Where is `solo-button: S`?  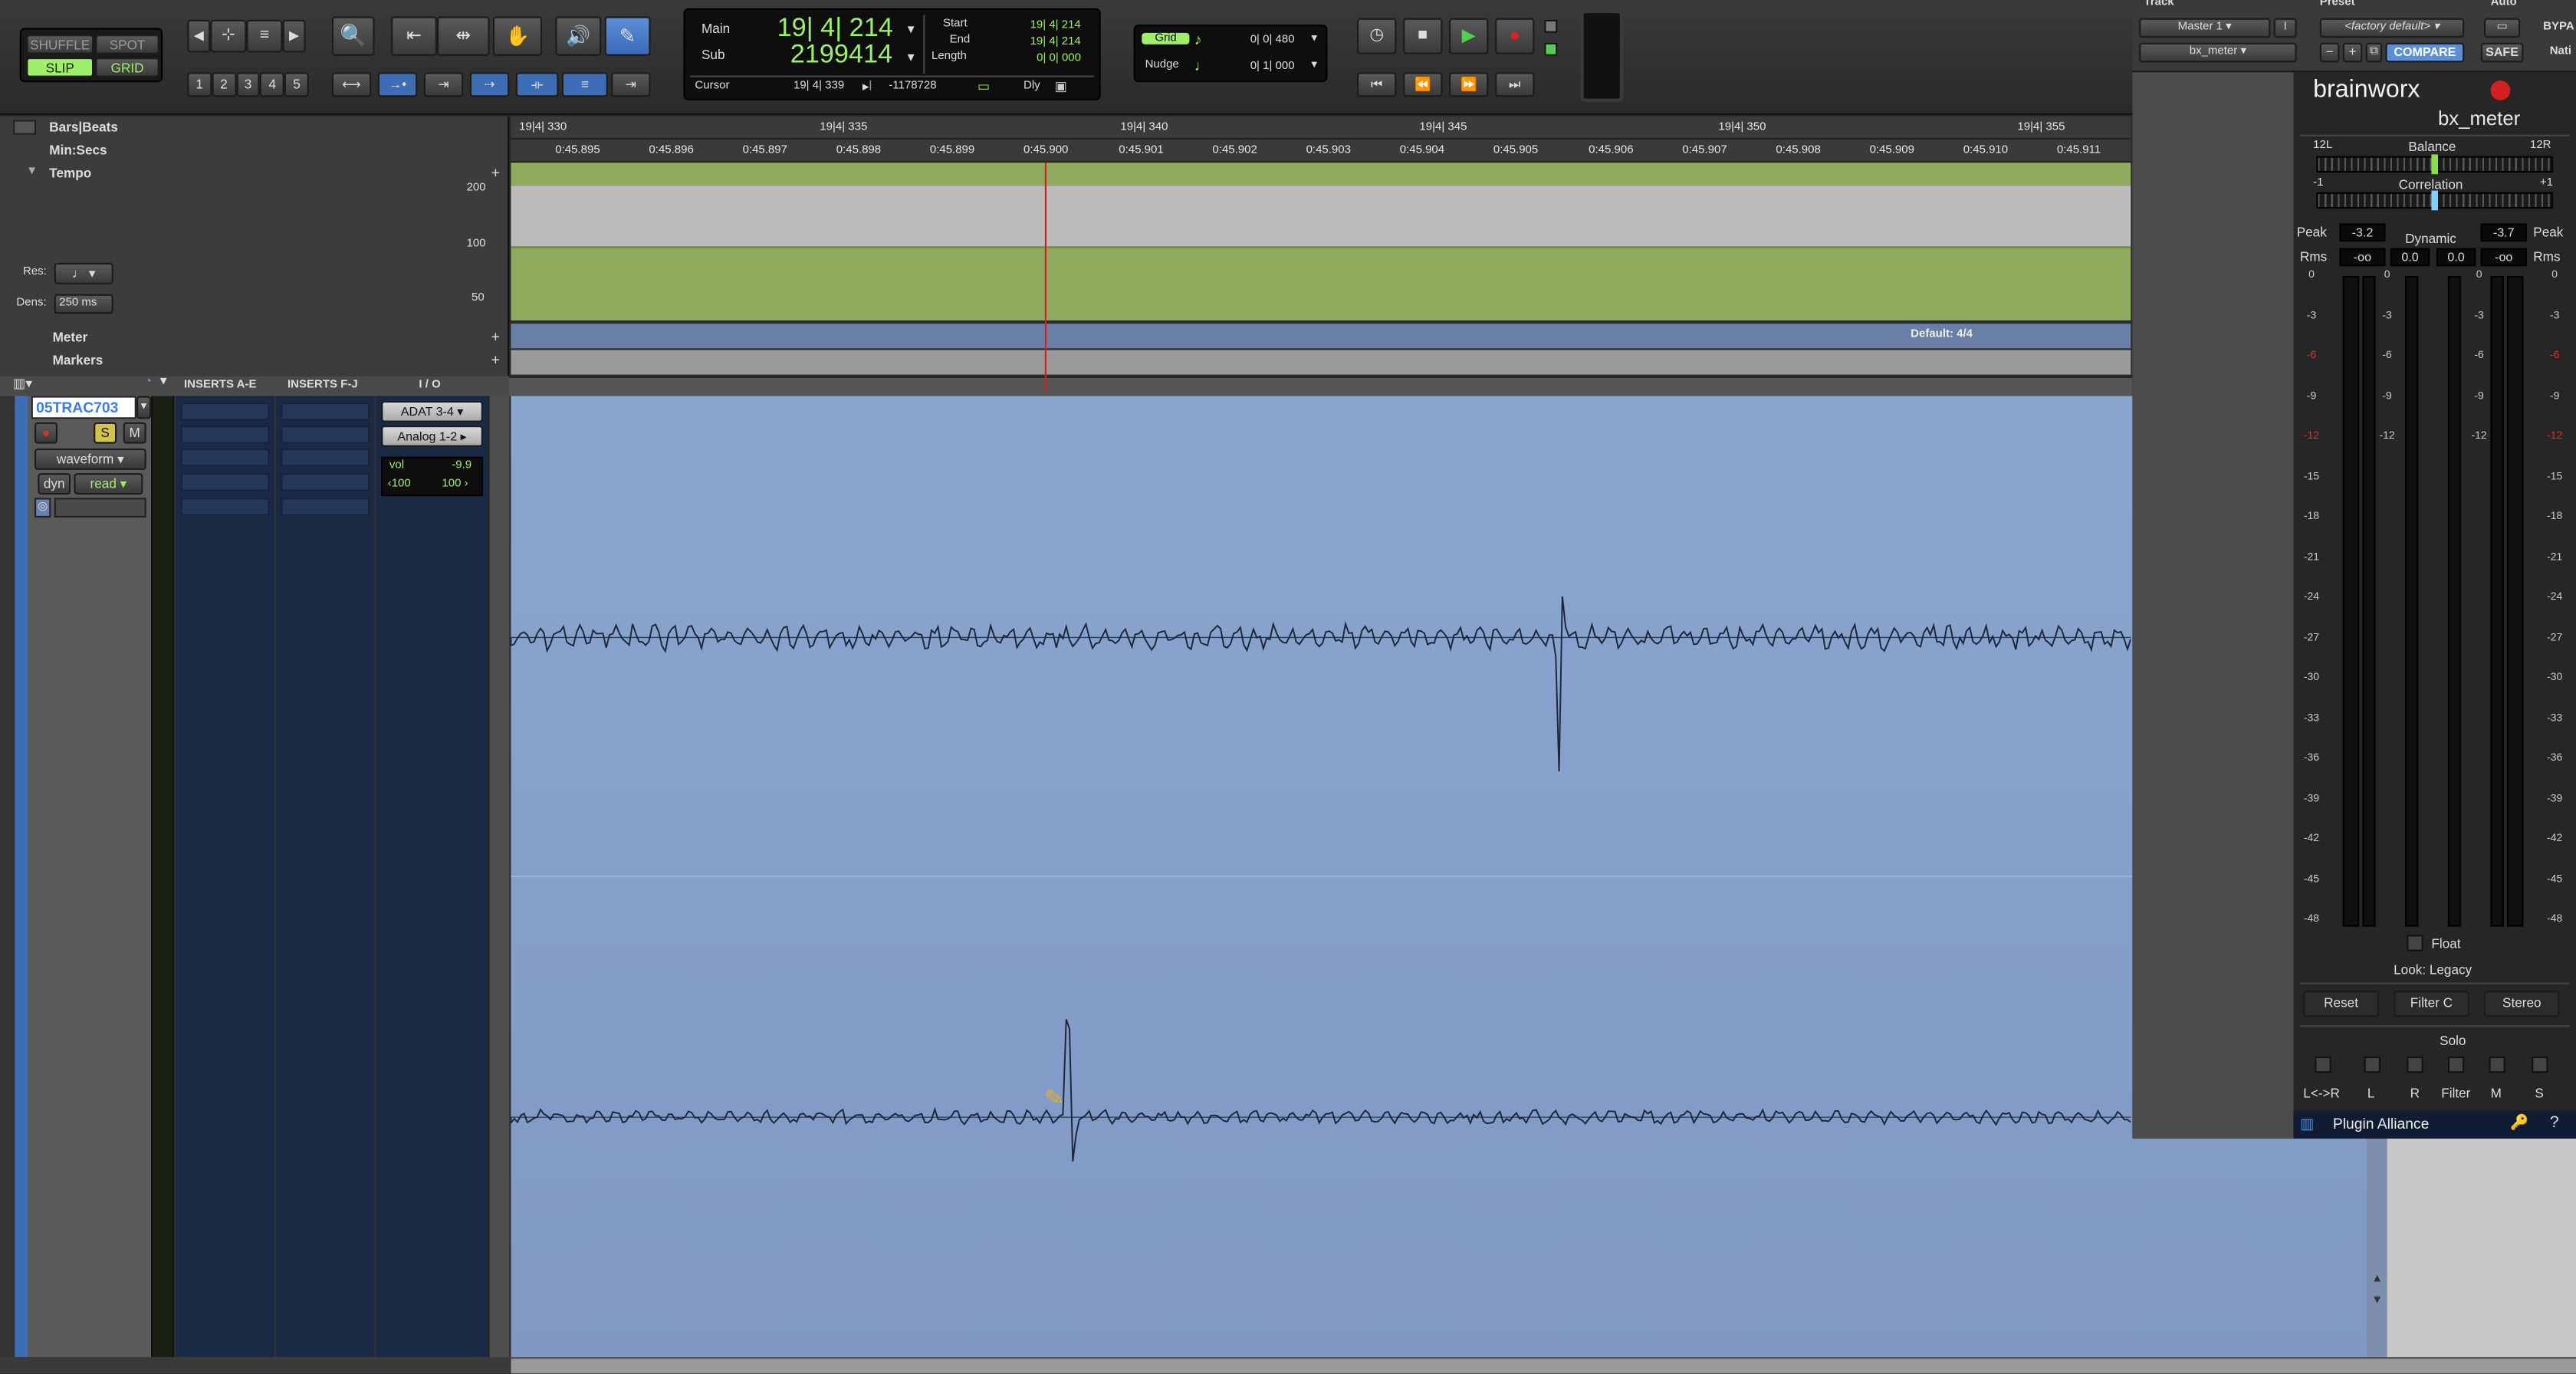
solo-button: S is located at coordinates (105, 433).